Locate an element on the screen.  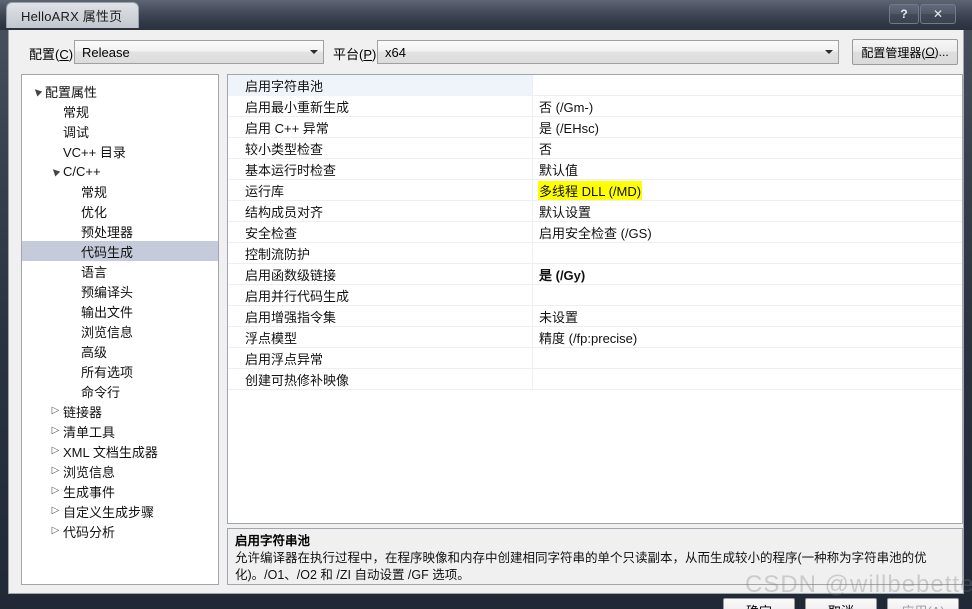
tree-item: 调试 is located at coordinates (120, 131).